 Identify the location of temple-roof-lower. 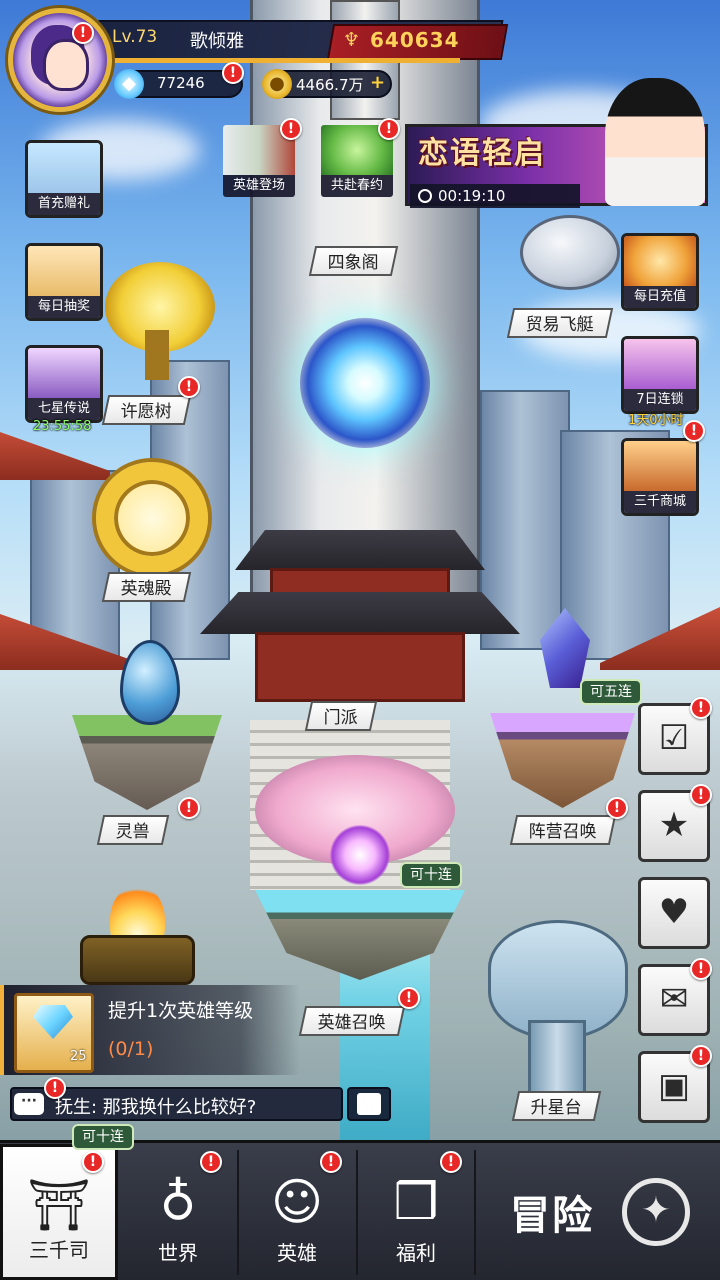
(360, 613).